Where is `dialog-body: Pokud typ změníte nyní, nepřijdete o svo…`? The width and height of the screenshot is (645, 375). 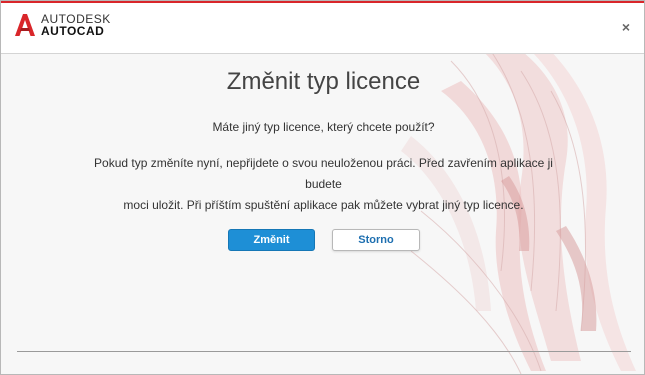
dialog-body: Pokud typ změníte nyní, nepřijdete o svo… is located at coordinates (323, 184).